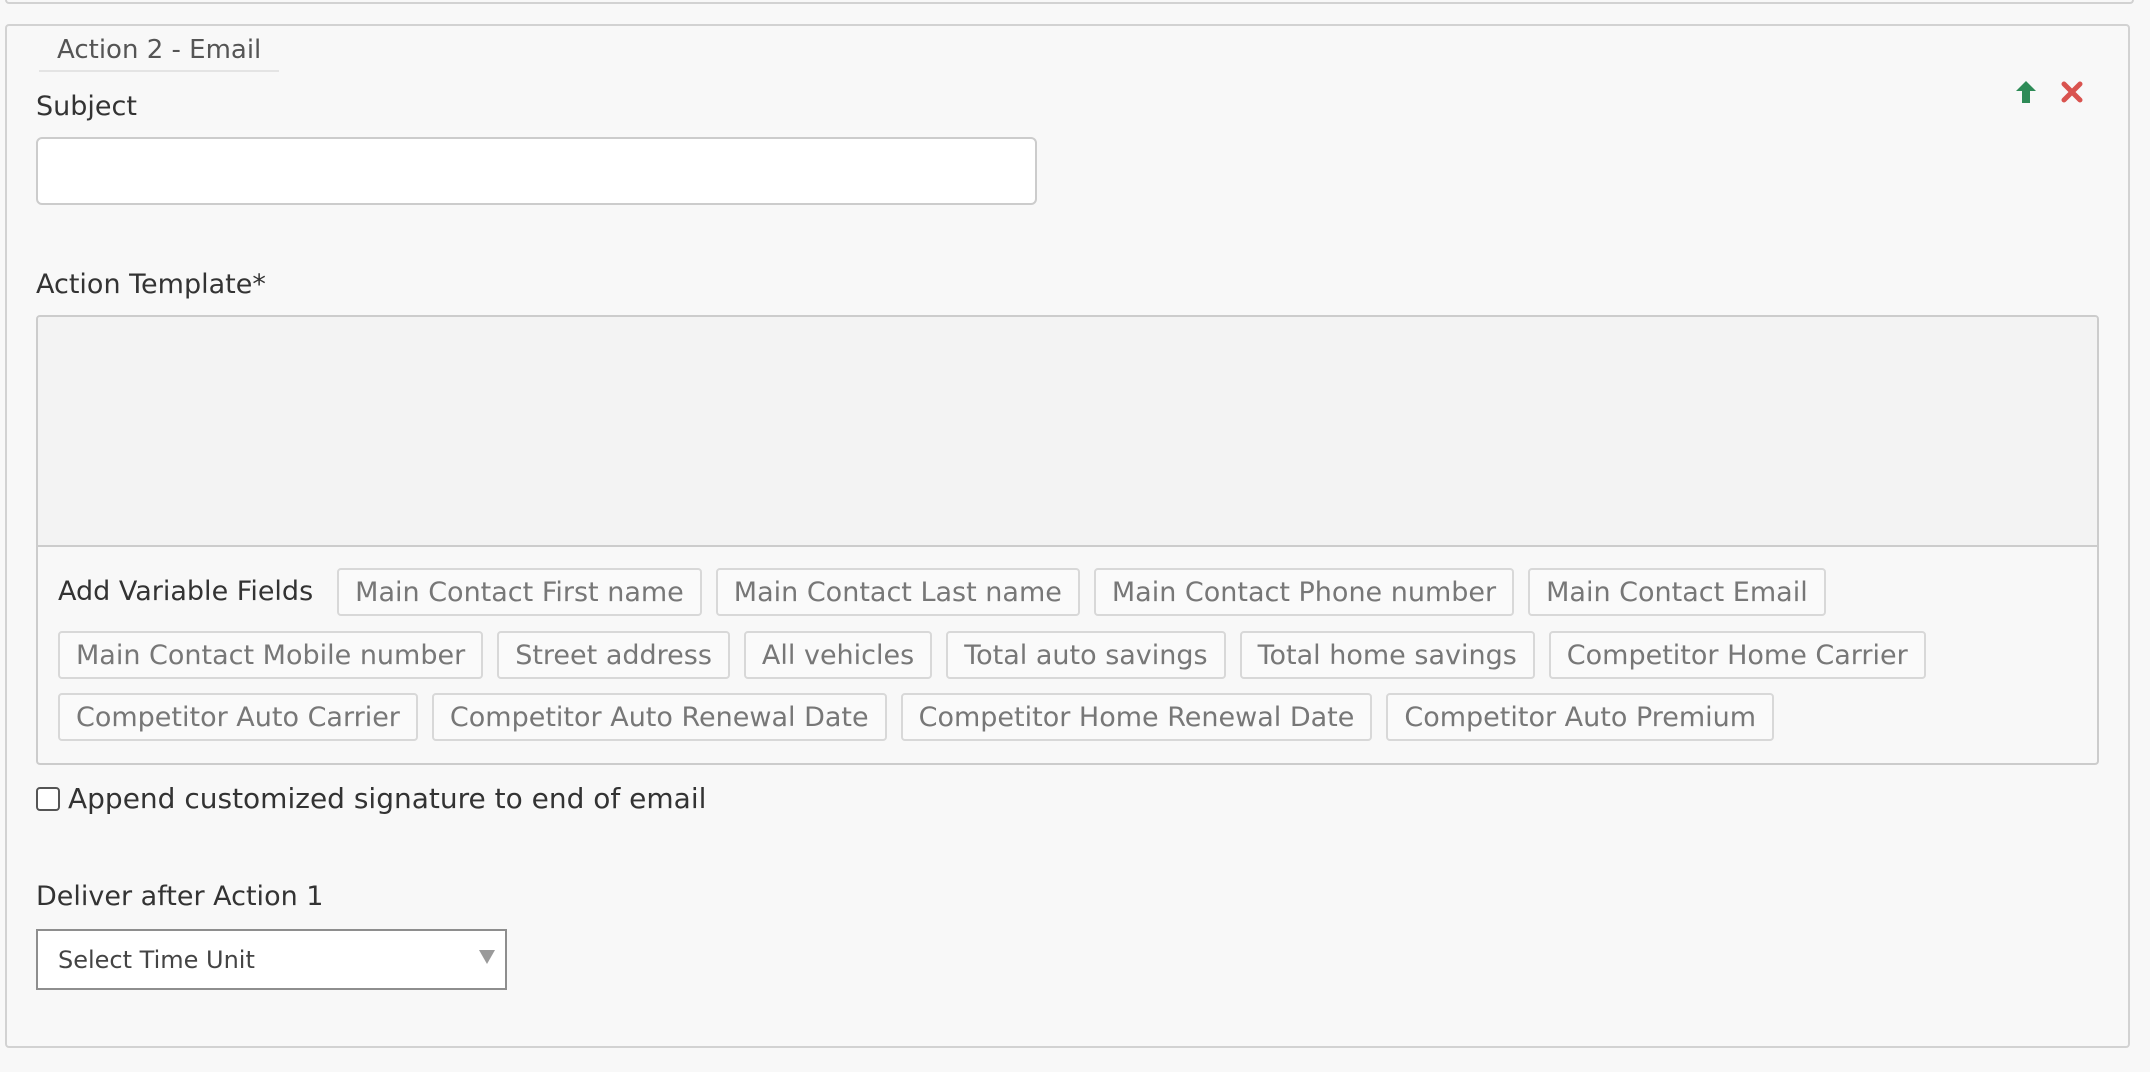 The width and height of the screenshot is (2150, 1072). I want to click on variable-chip: Competitor Auto Carrier, so click(238, 717).